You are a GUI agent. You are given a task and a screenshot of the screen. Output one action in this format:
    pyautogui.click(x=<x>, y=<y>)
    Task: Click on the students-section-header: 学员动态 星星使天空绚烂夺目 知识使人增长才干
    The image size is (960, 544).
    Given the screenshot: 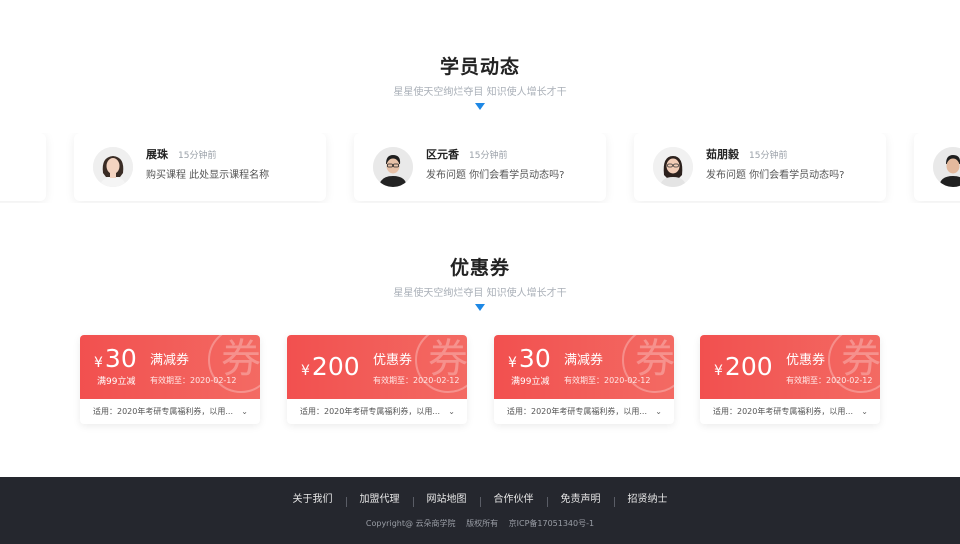 What is the action you would take?
    pyautogui.click(x=480, y=82)
    